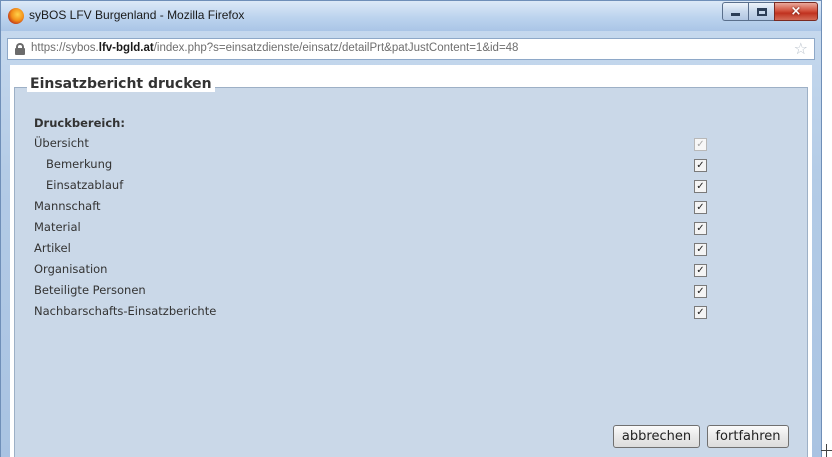 Image resolution: width=832 pixels, height=457 pixels. What do you see at coordinates (79, 164) in the screenshot?
I see `print-option-label: Bemerkung` at bounding box center [79, 164].